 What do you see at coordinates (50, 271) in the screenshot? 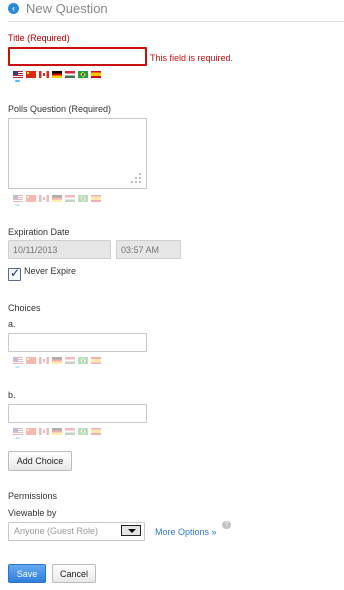
I see `never-expire-label: Never Expire` at bounding box center [50, 271].